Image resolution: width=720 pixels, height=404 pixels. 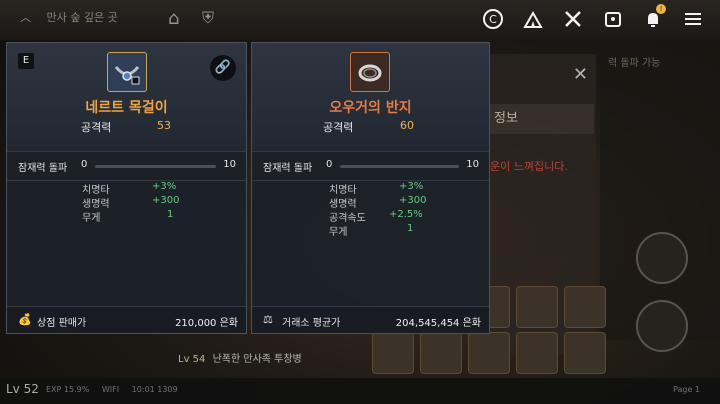 I want to click on background-npc-line: Lv 54 난폭한 만사족 투창병, so click(x=240, y=359).